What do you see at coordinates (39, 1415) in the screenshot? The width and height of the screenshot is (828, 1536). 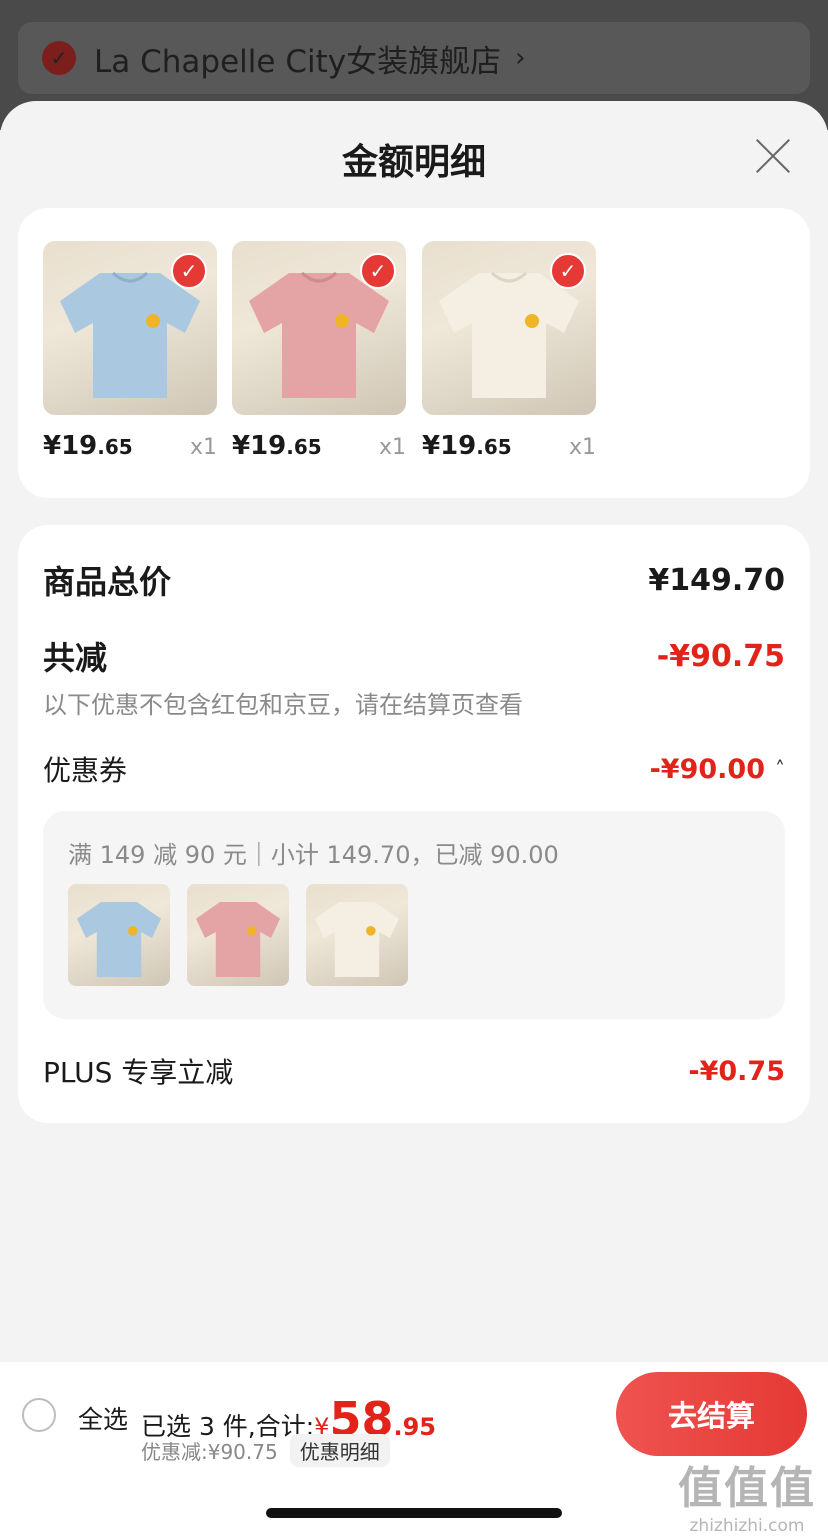 I see `select-all-radio` at bounding box center [39, 1415].